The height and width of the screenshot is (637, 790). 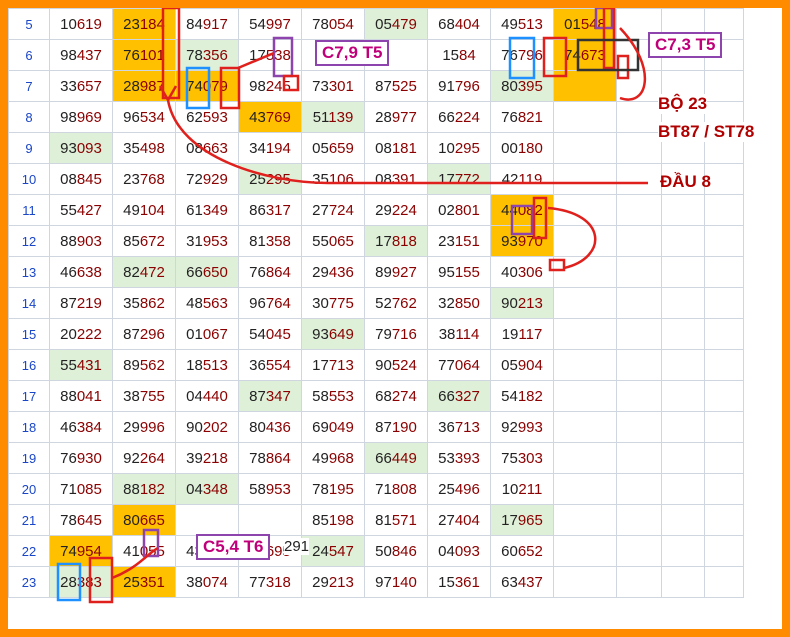 I want to click on result-cell: 90202, so click(x=207, y=427).